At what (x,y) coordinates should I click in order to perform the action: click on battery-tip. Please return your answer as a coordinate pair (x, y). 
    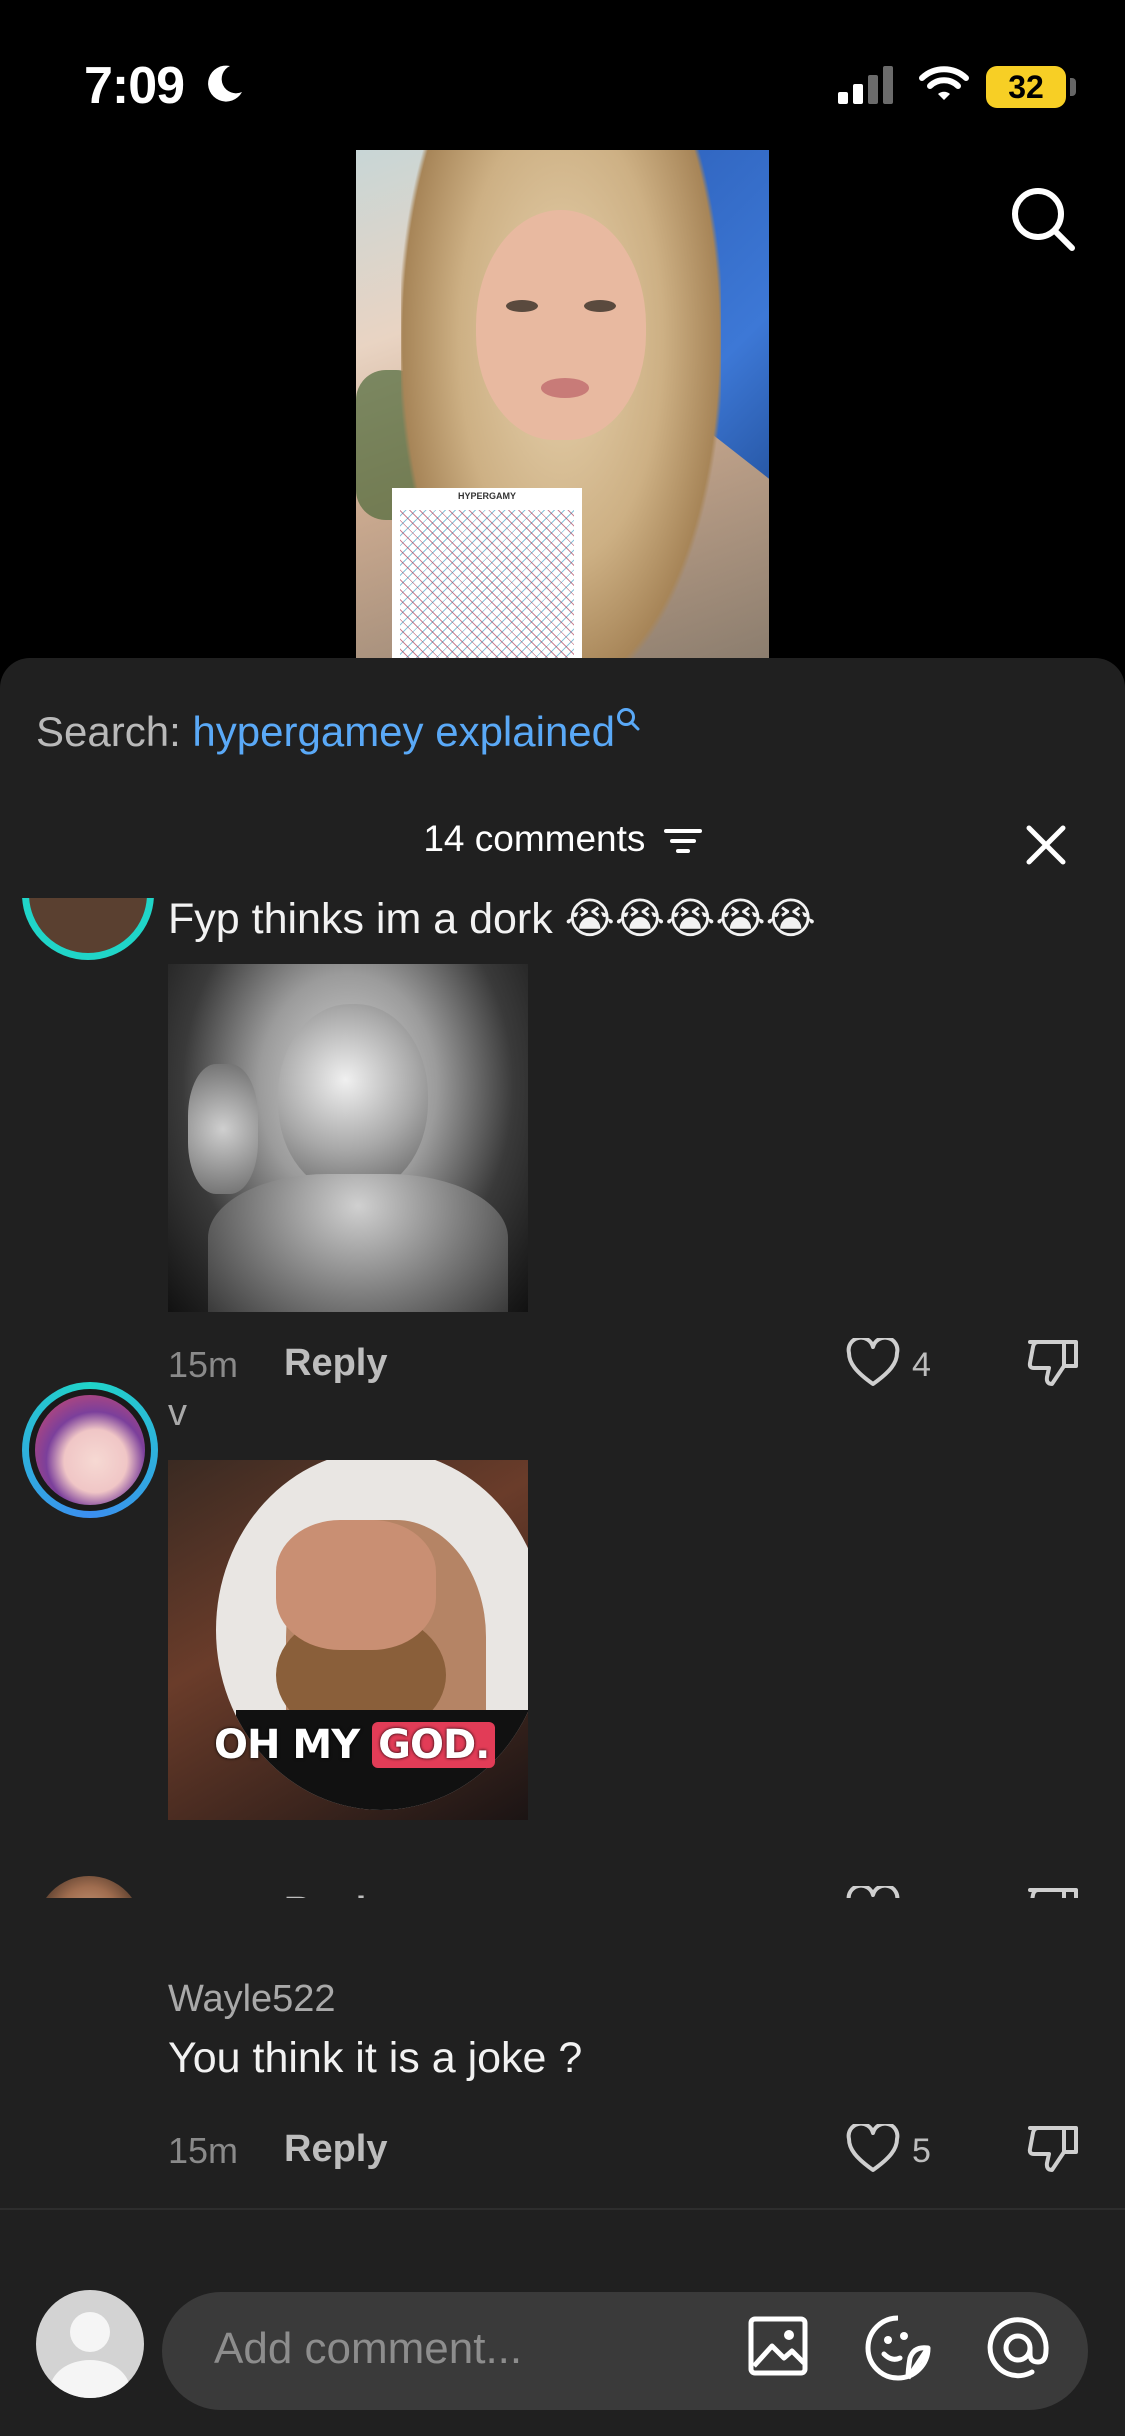
    Looking at the image, I should click on (1073, 87).